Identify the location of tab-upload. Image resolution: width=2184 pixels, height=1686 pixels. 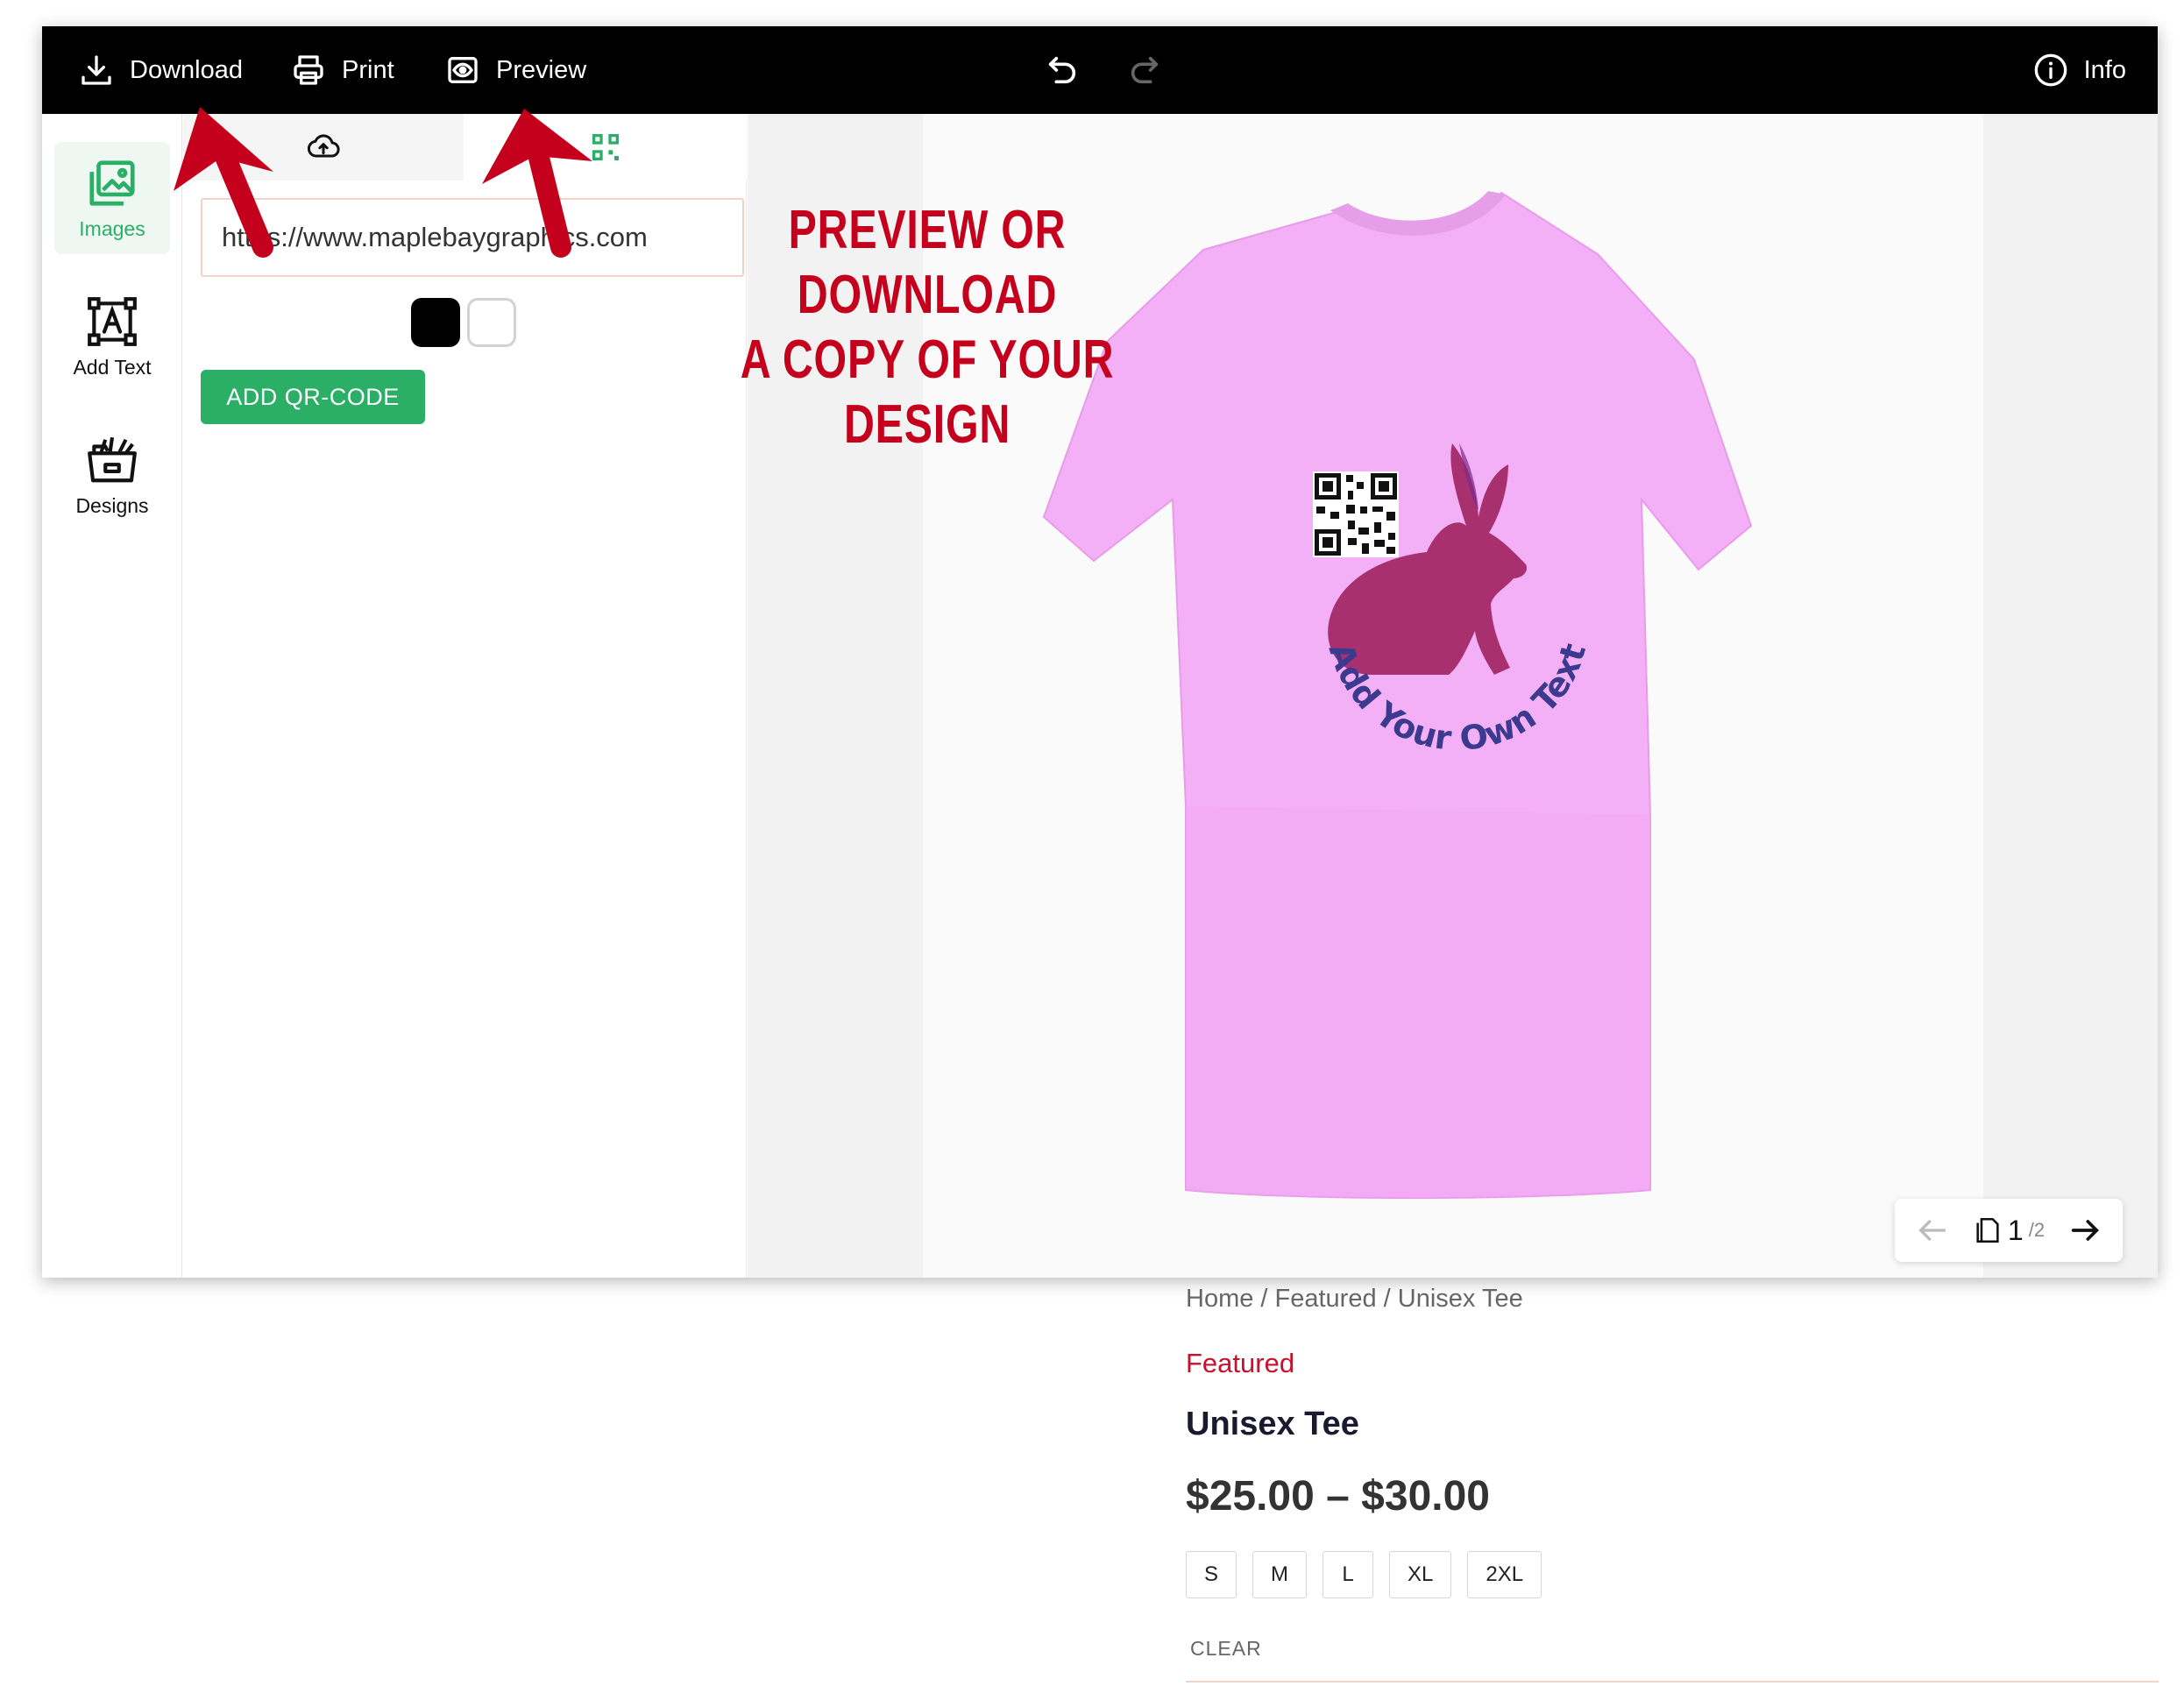
(323, 147).